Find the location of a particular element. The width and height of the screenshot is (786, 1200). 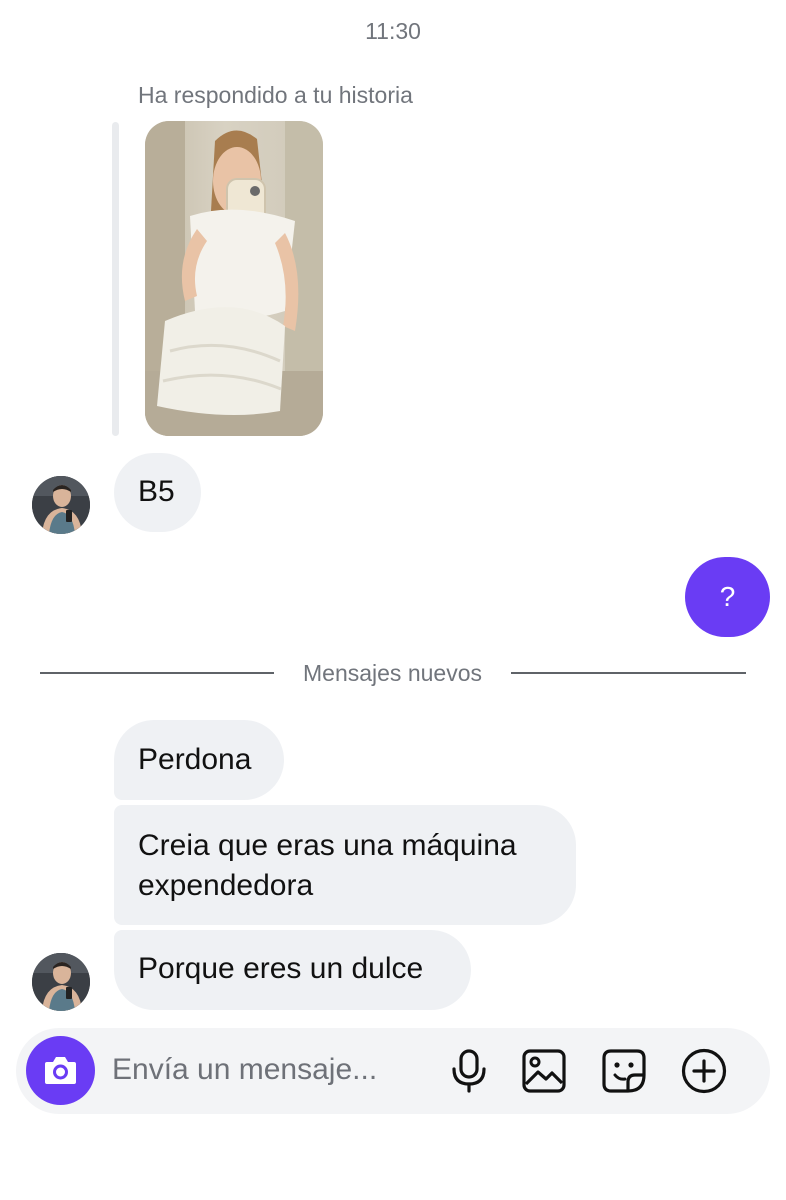

microphone-icon is located at coordinates (469, 1071).